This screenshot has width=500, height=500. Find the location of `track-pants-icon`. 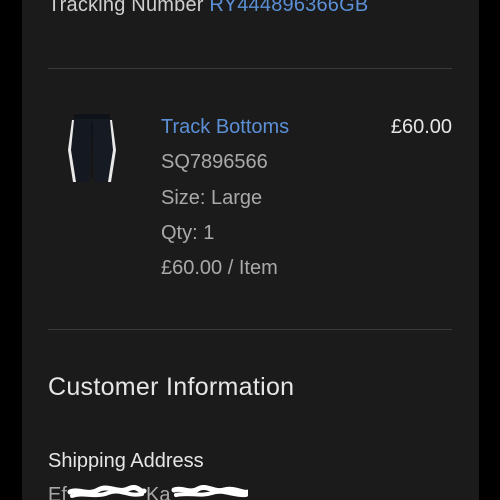

track-pants-icon is located at coordinates (92, 148).